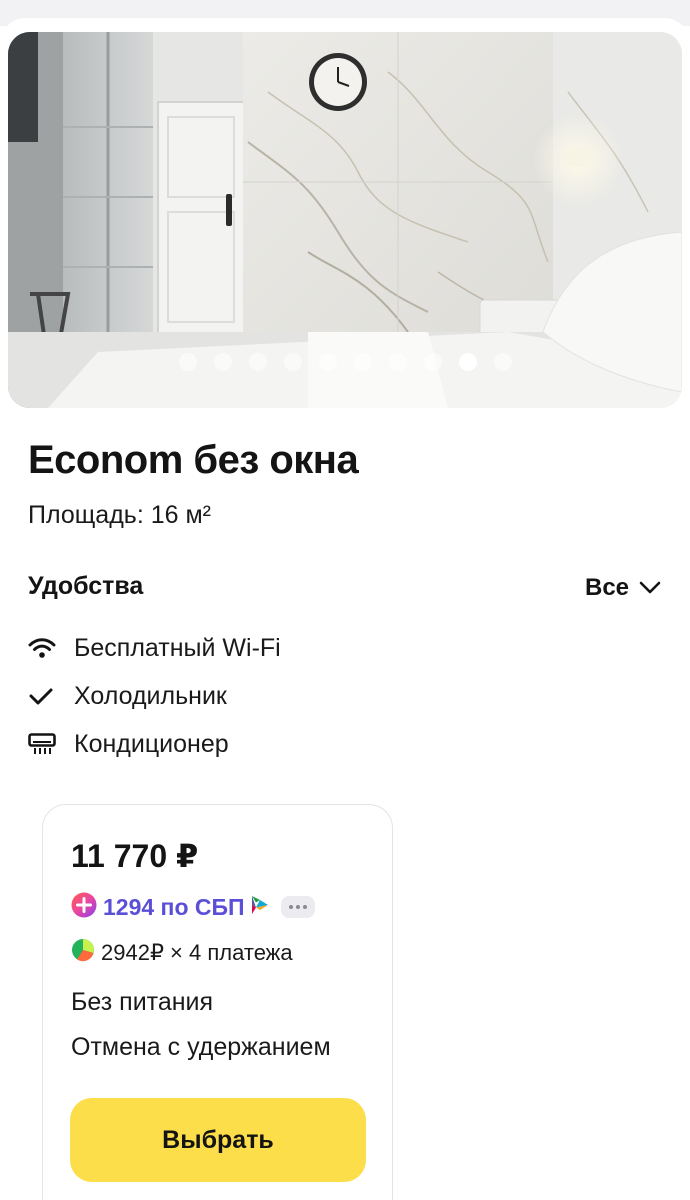 This screenshot has height=1200, width=690. I want to click on amenities-list: Бесплатный Wi-Fi Холодильник Кондиционер, so click(154, 696).